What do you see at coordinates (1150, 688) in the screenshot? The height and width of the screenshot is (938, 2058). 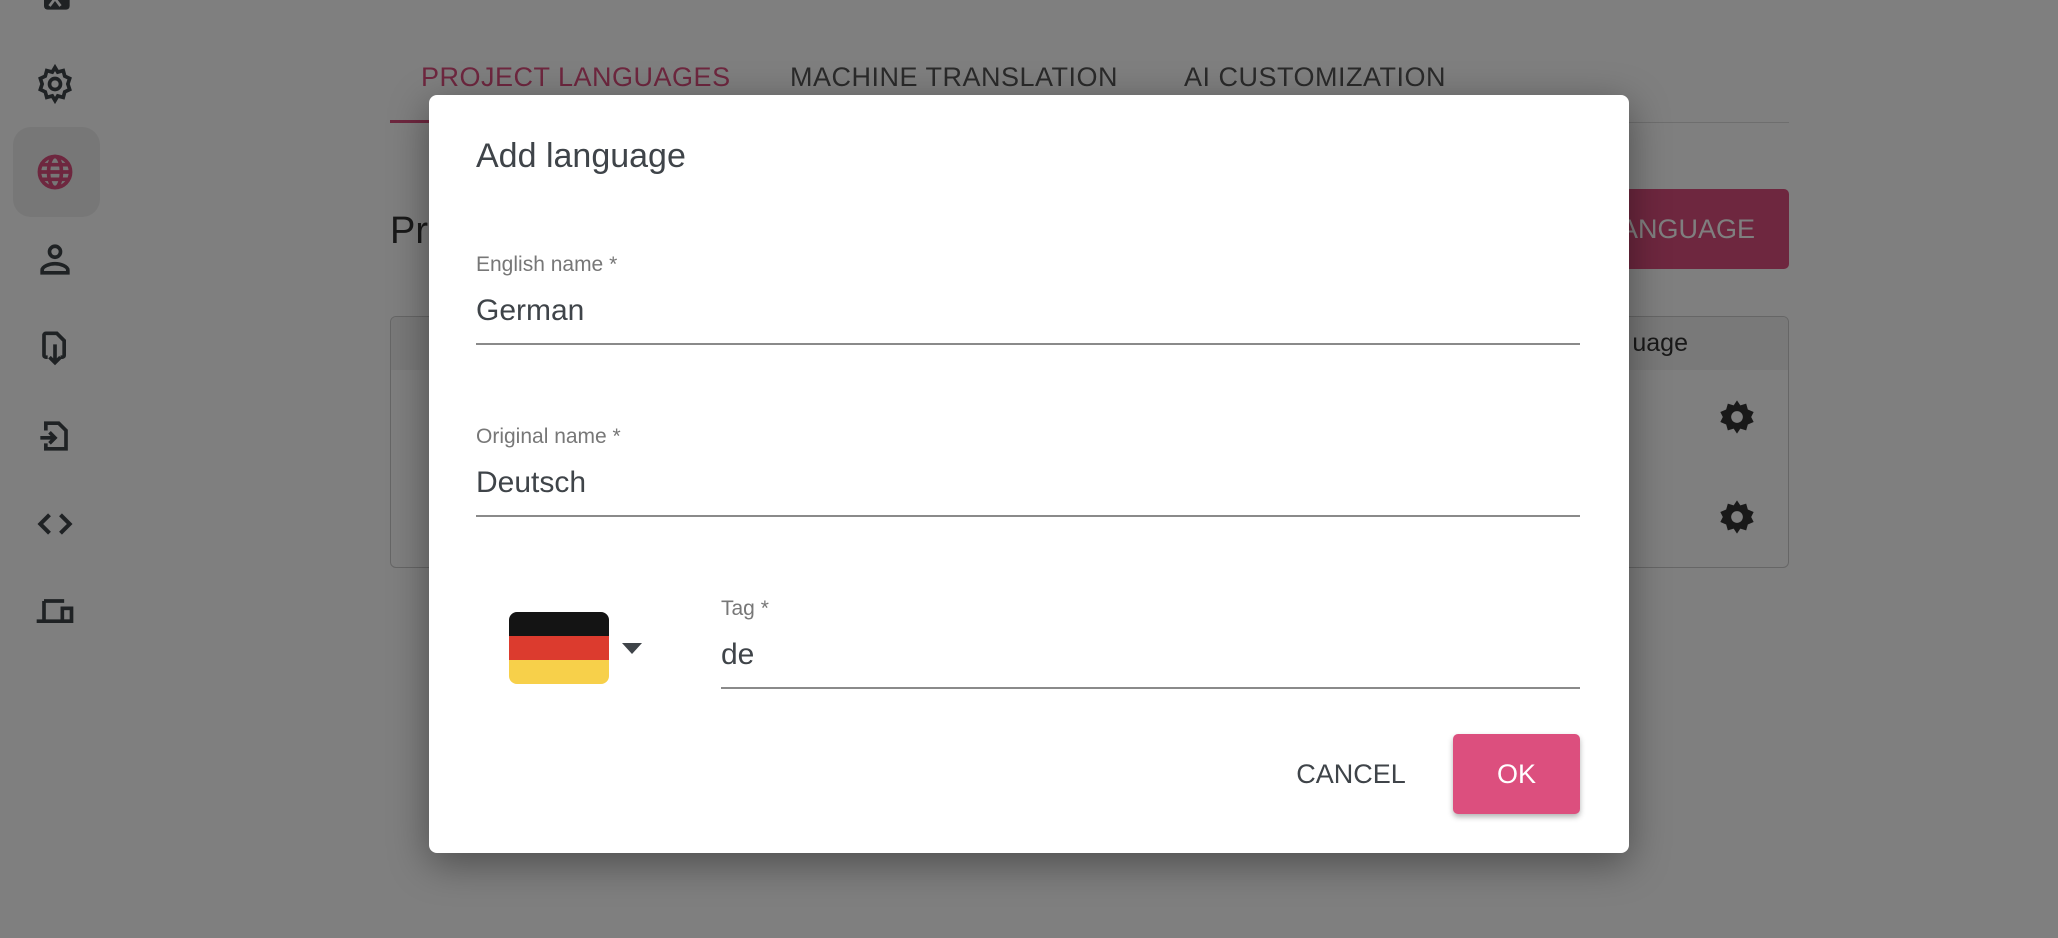 I see `tag-underline` at bounding box center [1150, 688].